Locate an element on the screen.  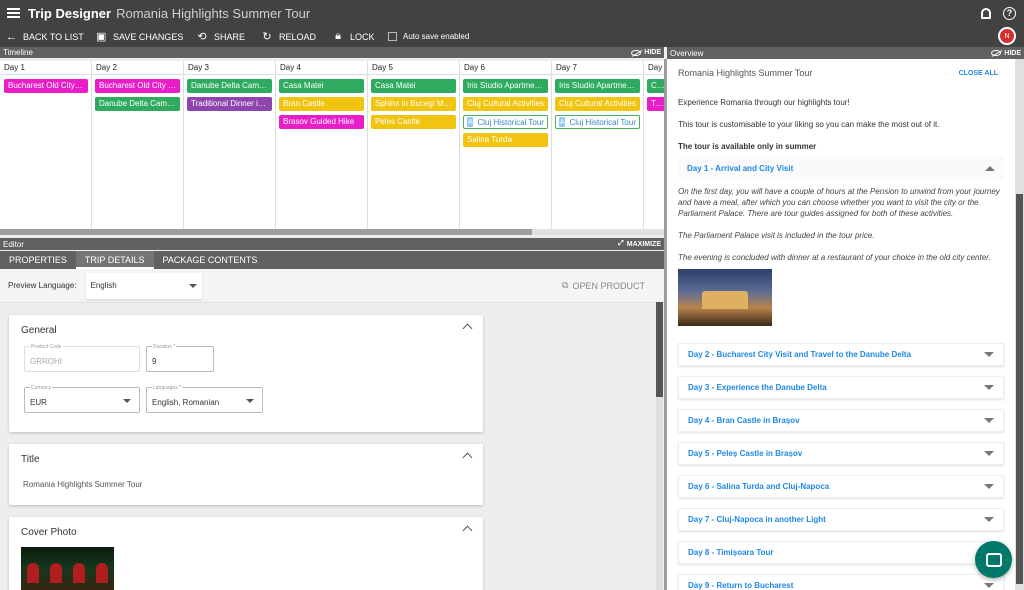
day-accordion: Day 7 - Cluj-Napoca in another Light is located at coordinates (841, 519).